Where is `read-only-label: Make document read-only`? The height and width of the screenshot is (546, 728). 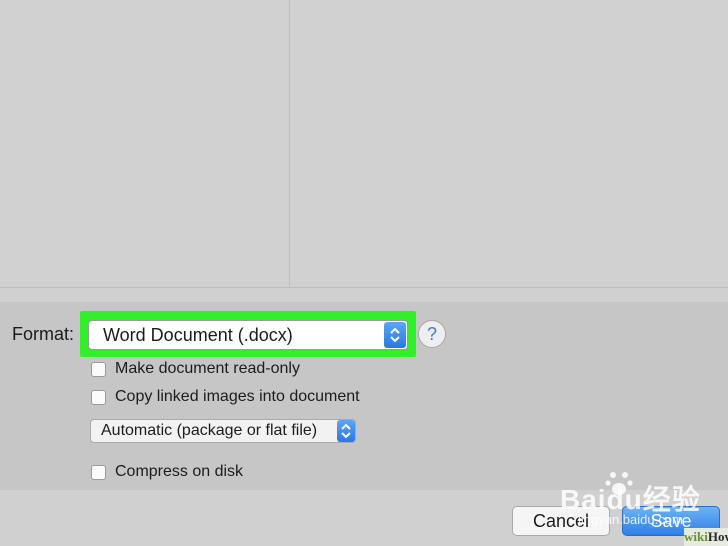 read-only-label: Make document read-only is located at coordinates (207, 368).